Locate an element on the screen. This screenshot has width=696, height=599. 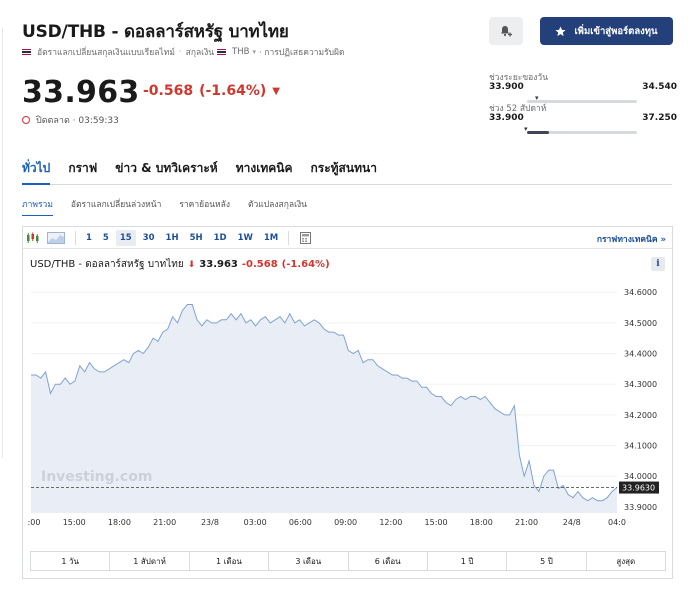
bell-plus-icon is located at coordinates (506, 31).